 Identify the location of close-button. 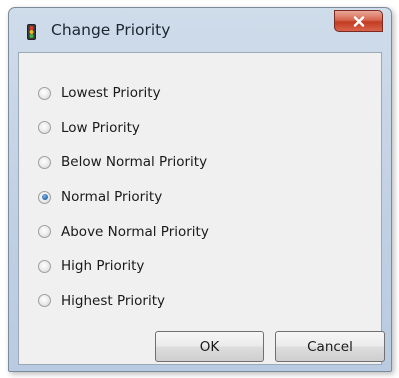
(358, 21).